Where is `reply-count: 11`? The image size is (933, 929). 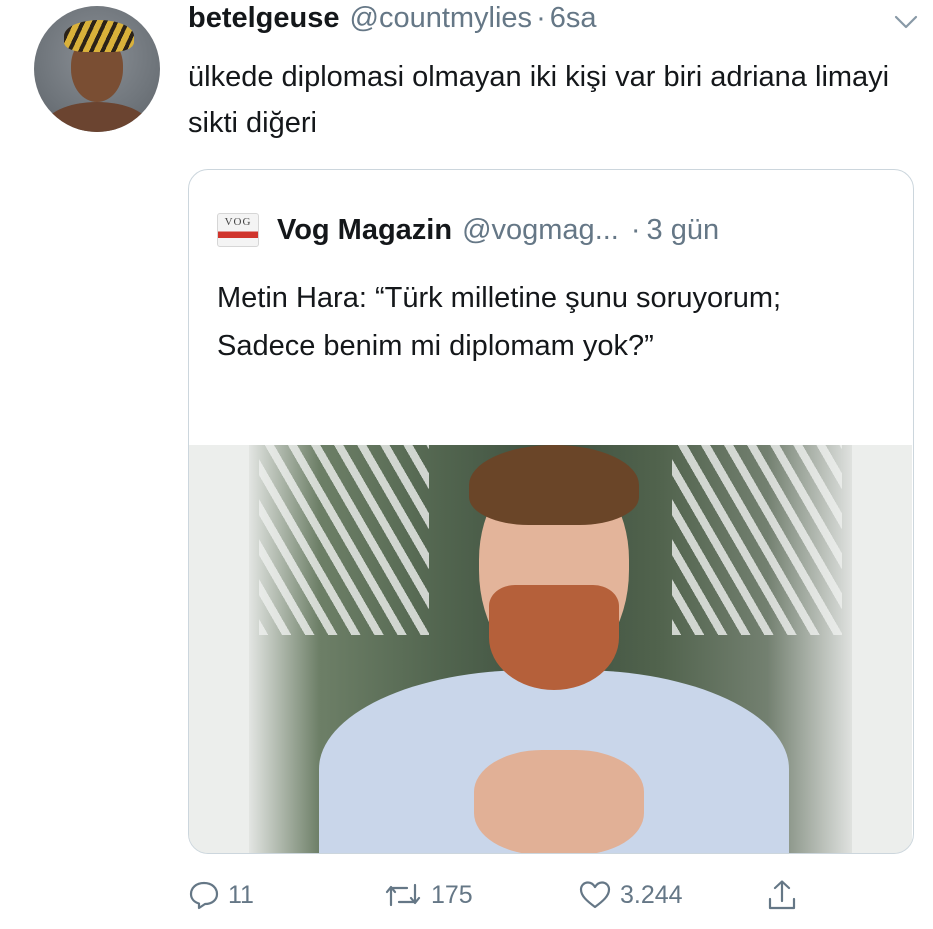 reply-count: 11 is located at coordinates (241, 894).